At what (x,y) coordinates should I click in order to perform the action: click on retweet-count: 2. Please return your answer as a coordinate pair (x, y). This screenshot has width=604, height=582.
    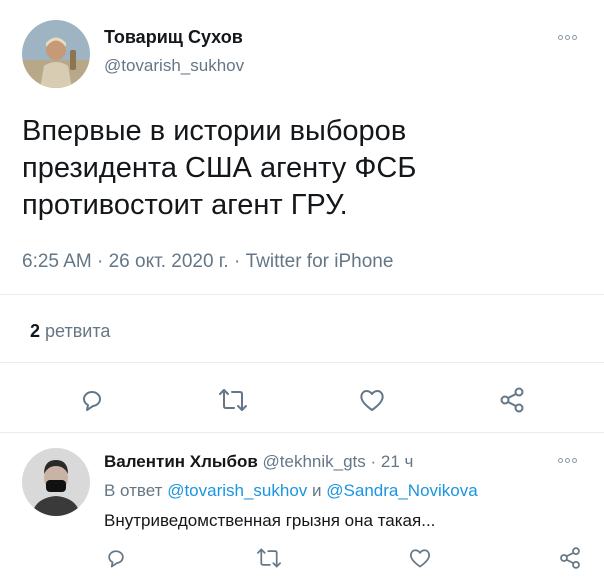
    Looking at the image, I should click on (35, 331).